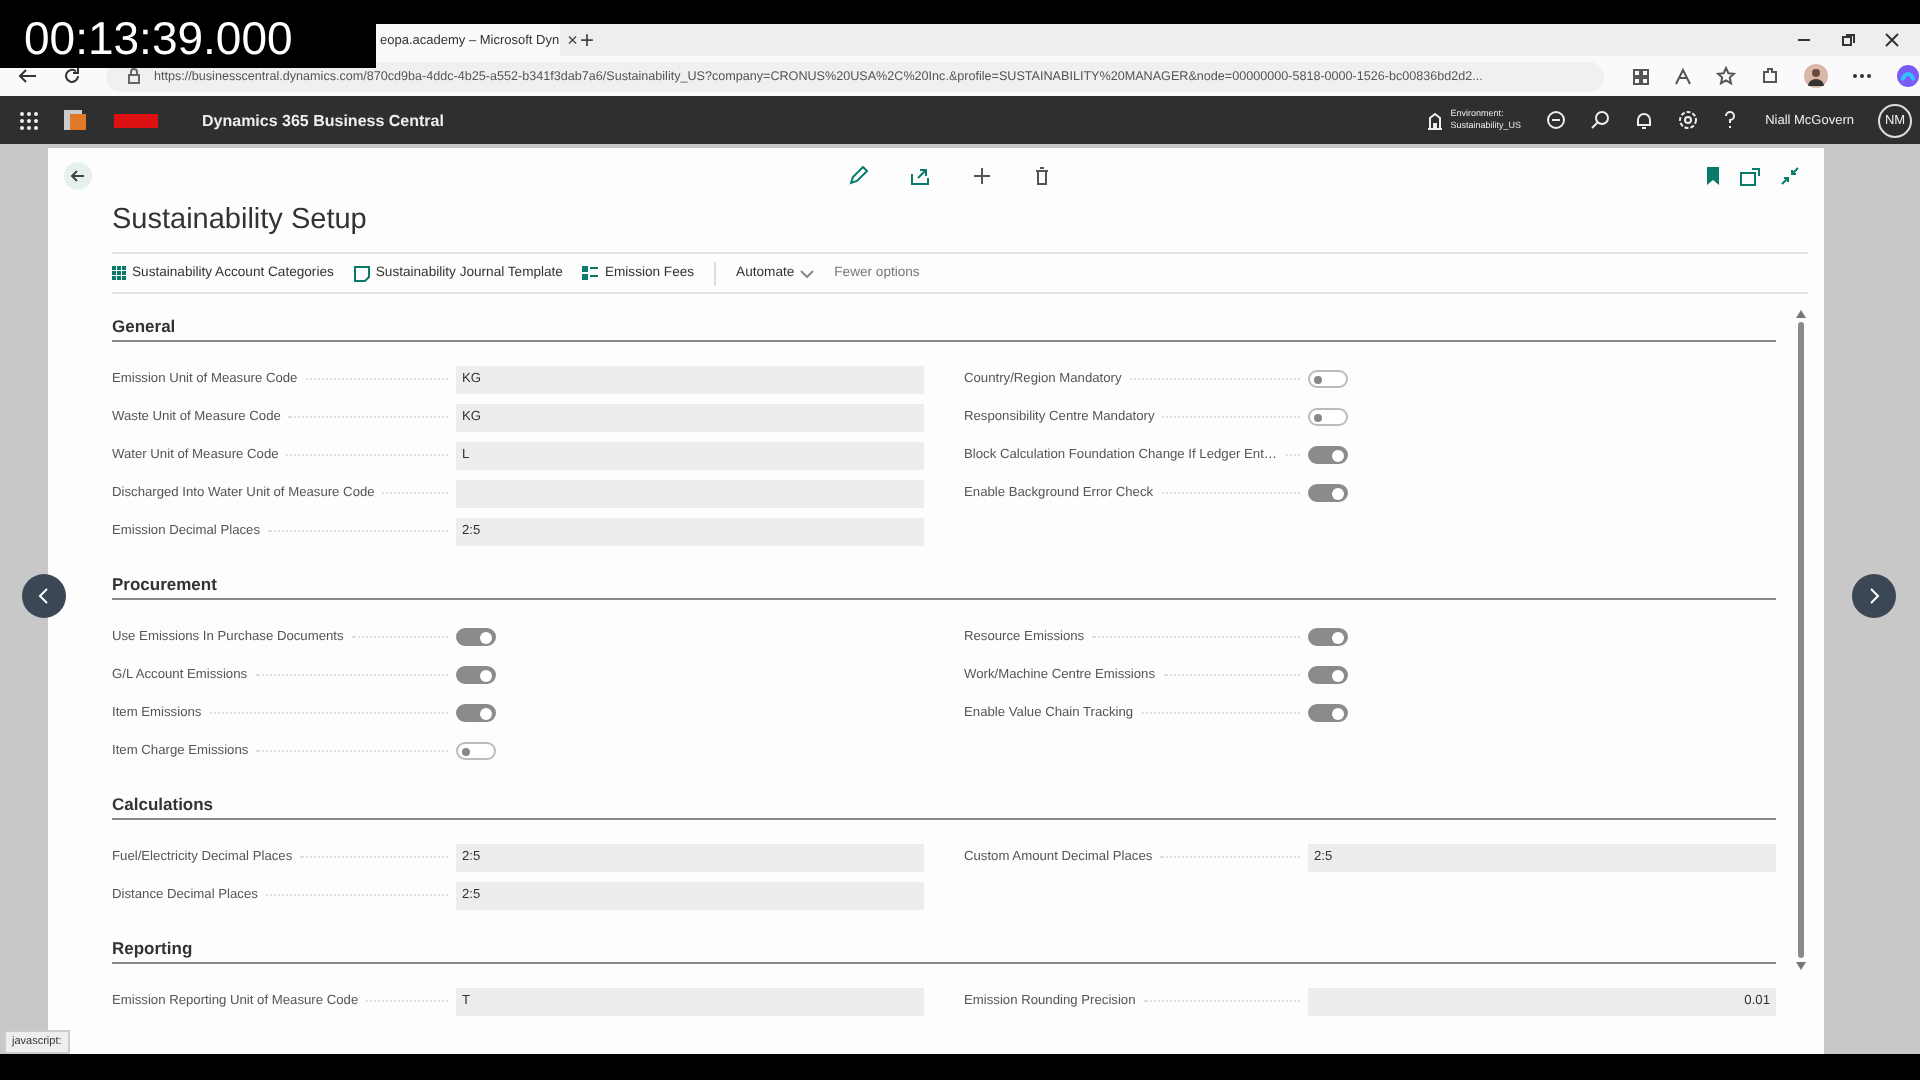 The height and width of the screenshot is (1080, 1920). I want to click on list-icon, so click(590, 273).